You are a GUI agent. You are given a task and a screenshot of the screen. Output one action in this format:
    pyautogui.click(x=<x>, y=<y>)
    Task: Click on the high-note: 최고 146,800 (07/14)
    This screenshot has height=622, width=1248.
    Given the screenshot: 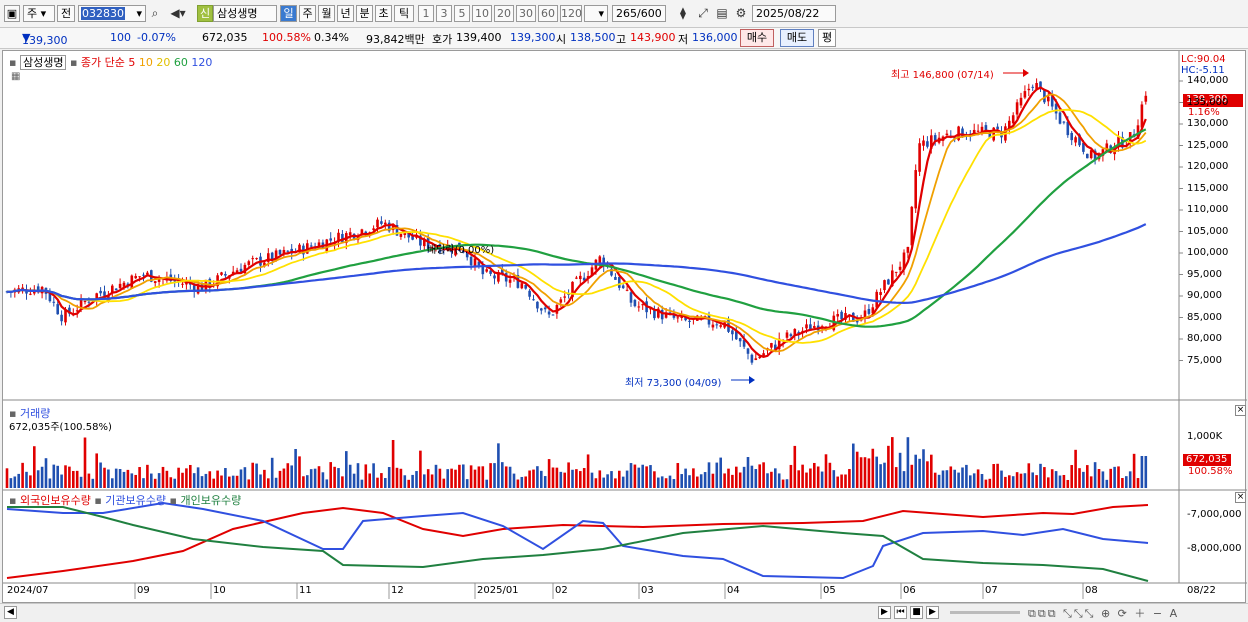 What is the action you would take?
    pyautogui.click(x=942, y=75)
    